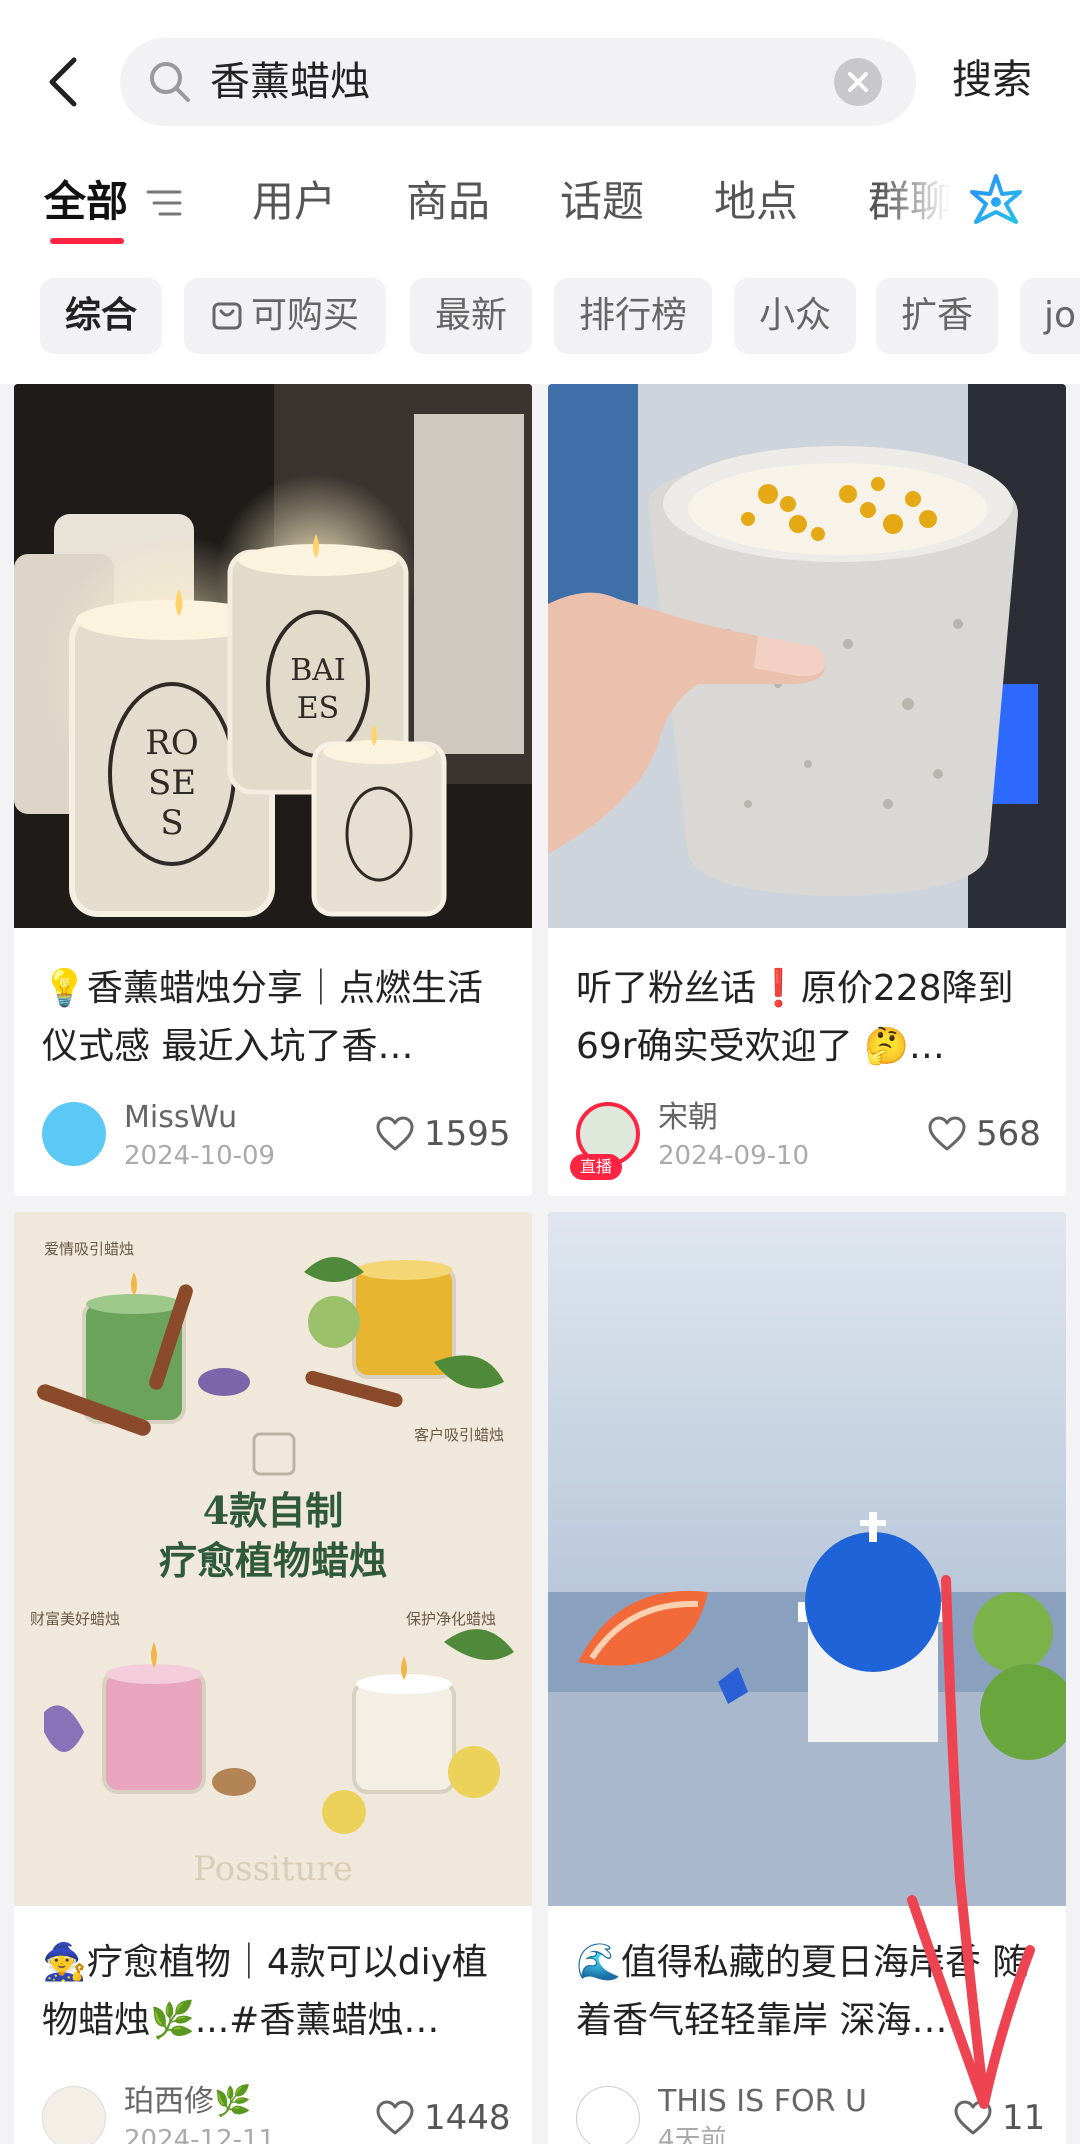 The image size is (1080, 2144). What do you see at coordinates (448, 202) in the screenshot?
I see `tab-products: 商品` at bounding box center [448, 202].